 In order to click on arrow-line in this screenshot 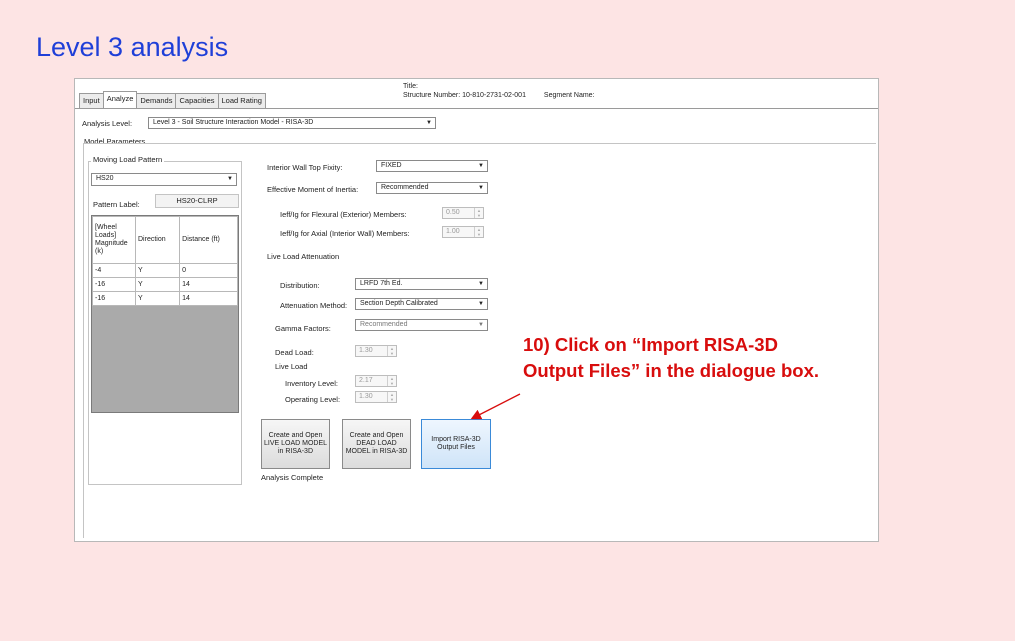, I will do `click(495, 406)`.